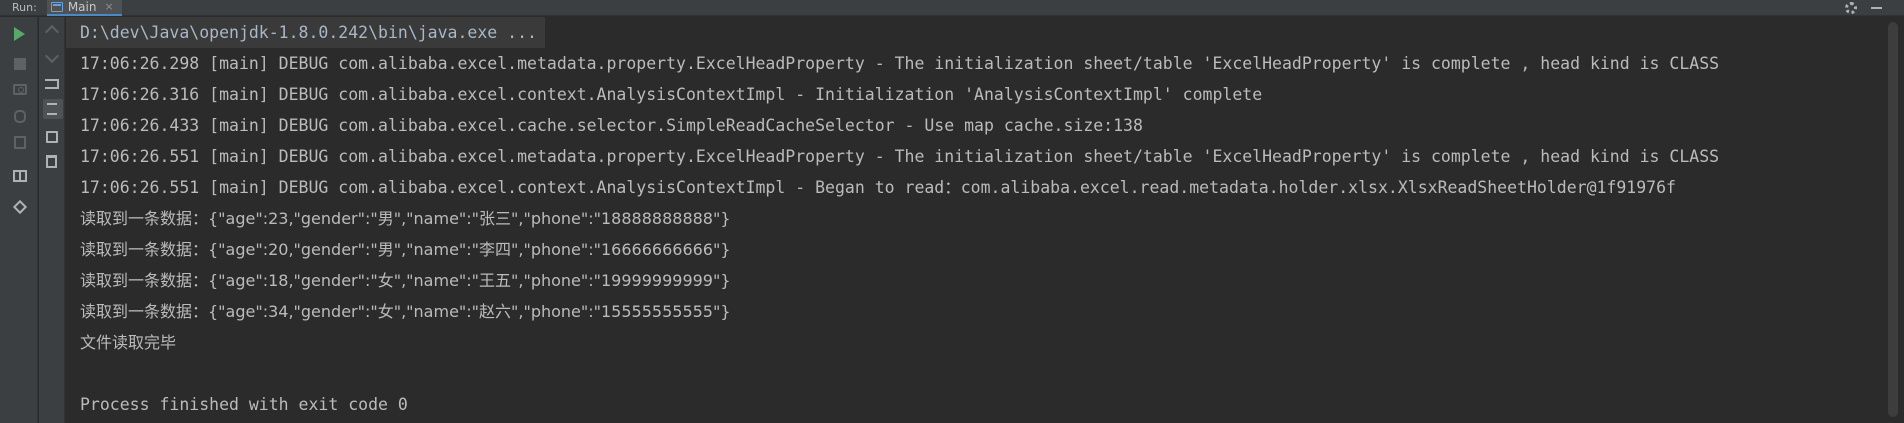 This screenshot has width=1904, height=423. I want to click on bug-icon, so click(20, 116).